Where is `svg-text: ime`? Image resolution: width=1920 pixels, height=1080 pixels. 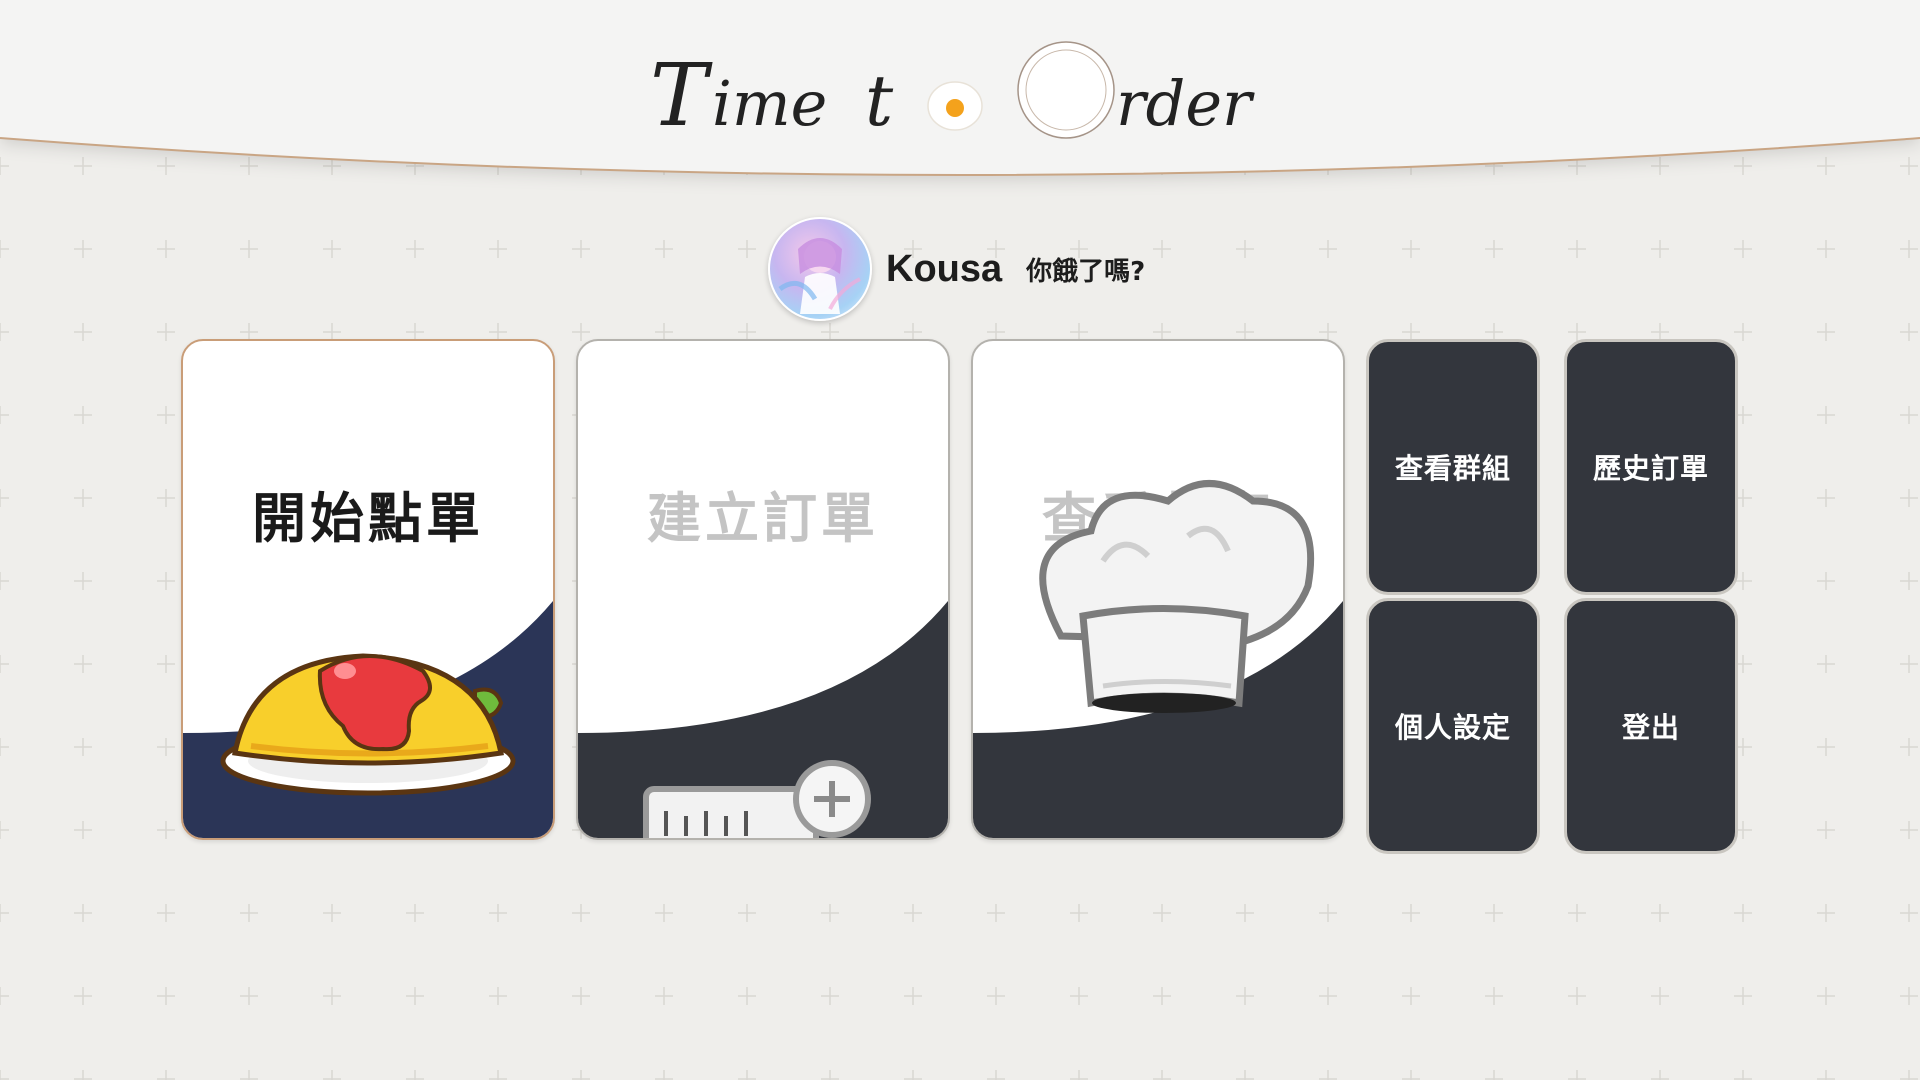
svg-text: ime is located at coordinates (769, 103).